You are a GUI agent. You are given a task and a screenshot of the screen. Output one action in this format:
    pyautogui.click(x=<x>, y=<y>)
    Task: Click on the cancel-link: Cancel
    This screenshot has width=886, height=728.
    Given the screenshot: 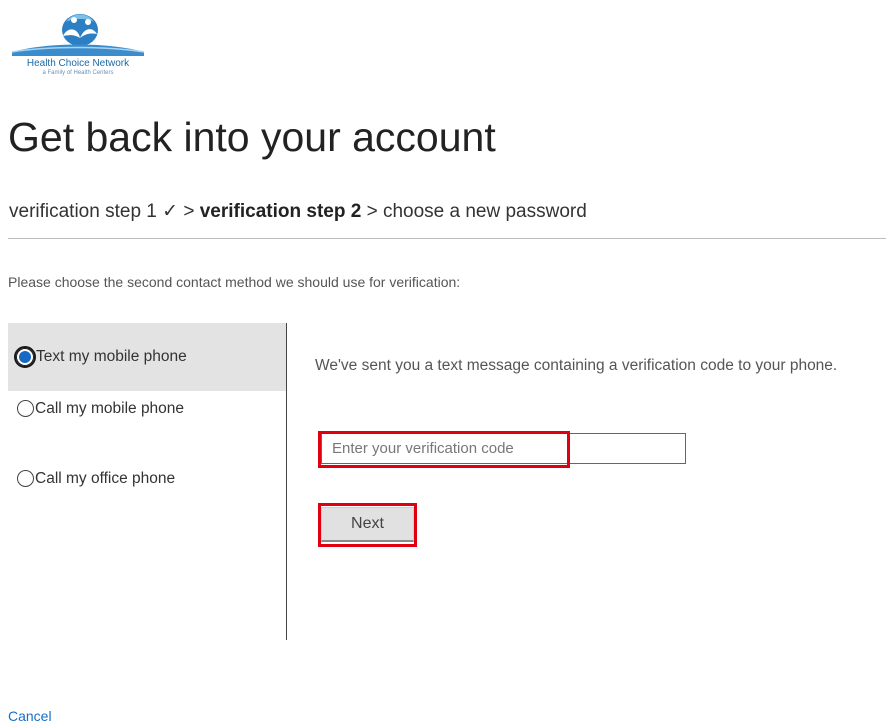 What is the action you would take?
    pyautogui.click(x=30, y=716)
    